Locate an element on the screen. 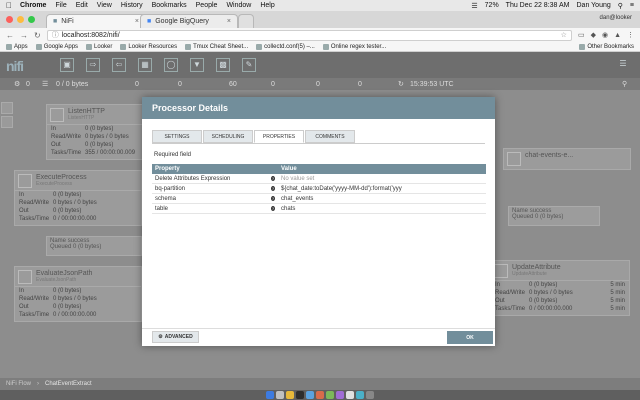 Image resolution: width=640 pixels, height=400 pixels. extension-icon: ▲ is located at coordinates (617, 35).